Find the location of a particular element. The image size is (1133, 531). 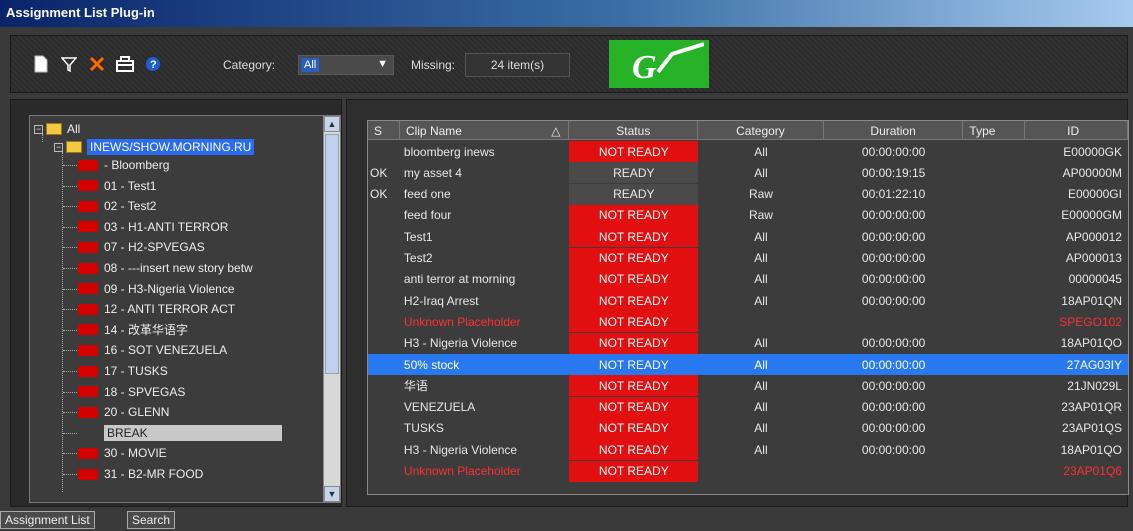

tree-item: 07 - H2-SPVEGAS is located at coordinates (141, 247).